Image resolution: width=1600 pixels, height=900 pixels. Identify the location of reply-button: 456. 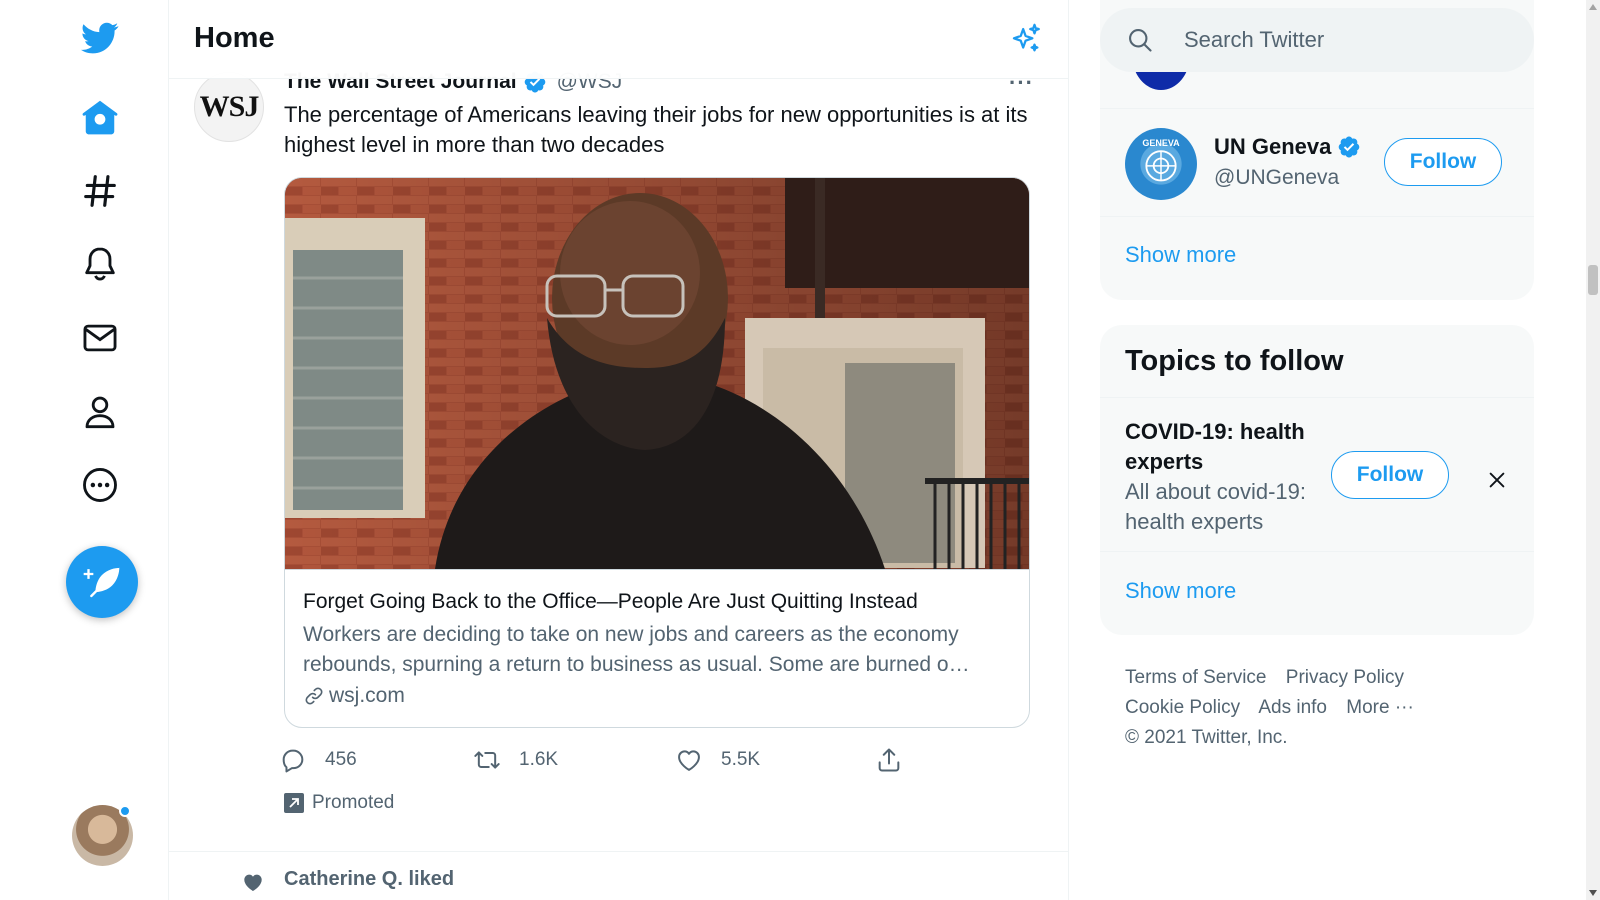
(318, 760).